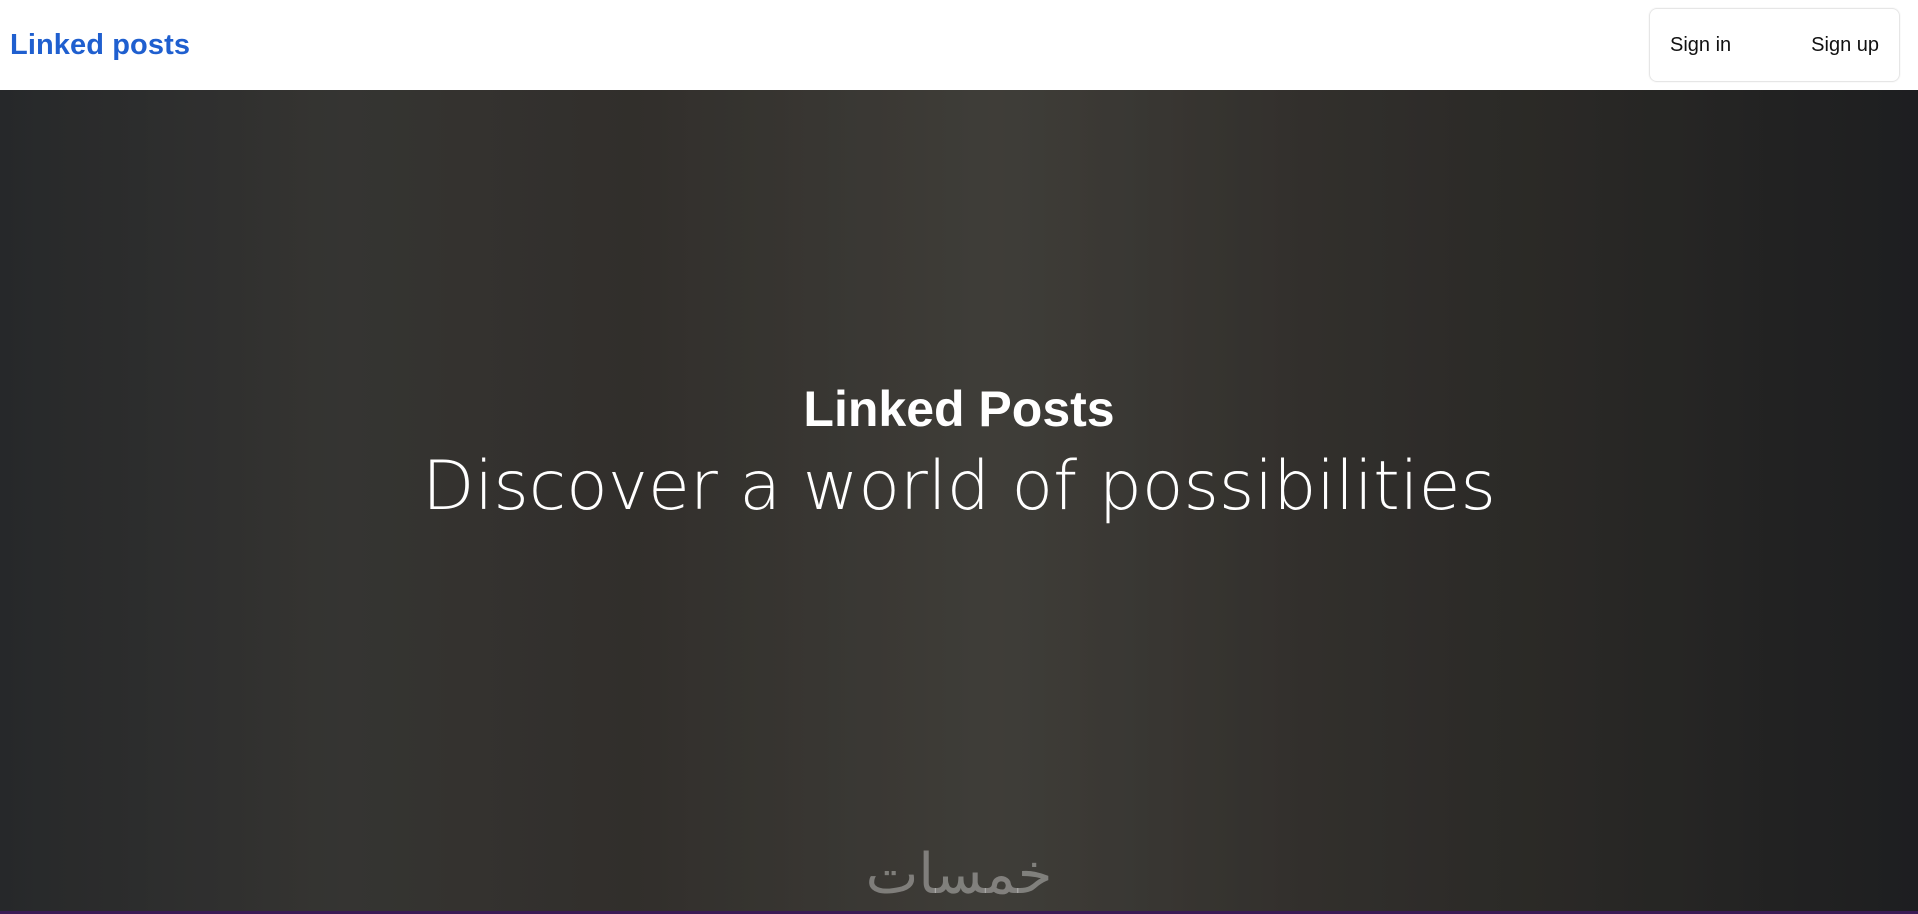  What do you see at coordinates (100, 45) in the screenshot?
I see `brand-logo: Linked posts` at bounding box center [100, 45].